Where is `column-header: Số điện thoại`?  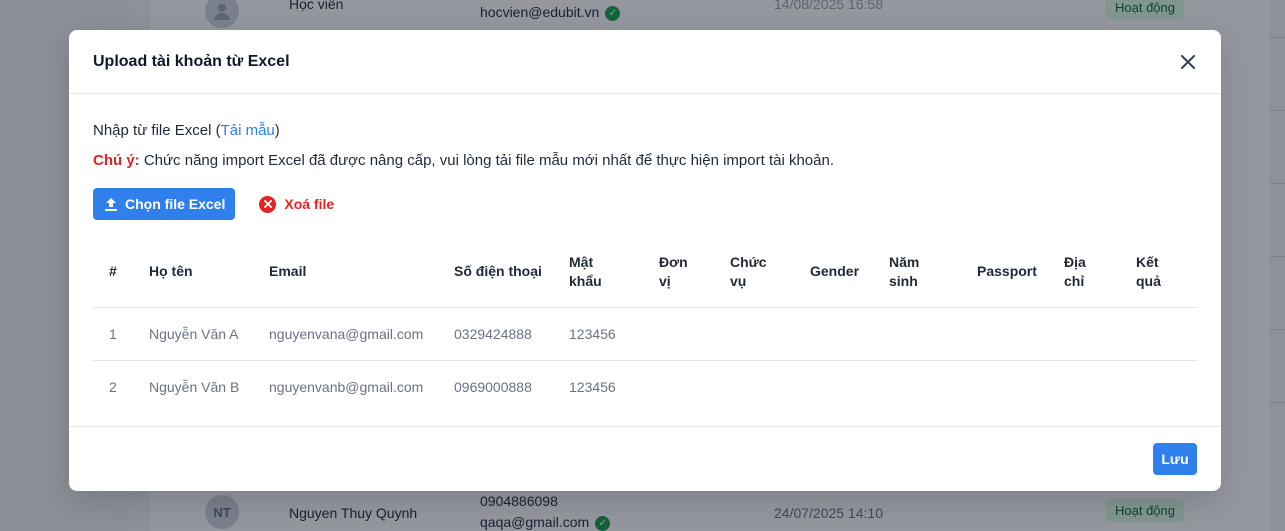
column-header: Số điện thoại is located at coordinates (511, 272).